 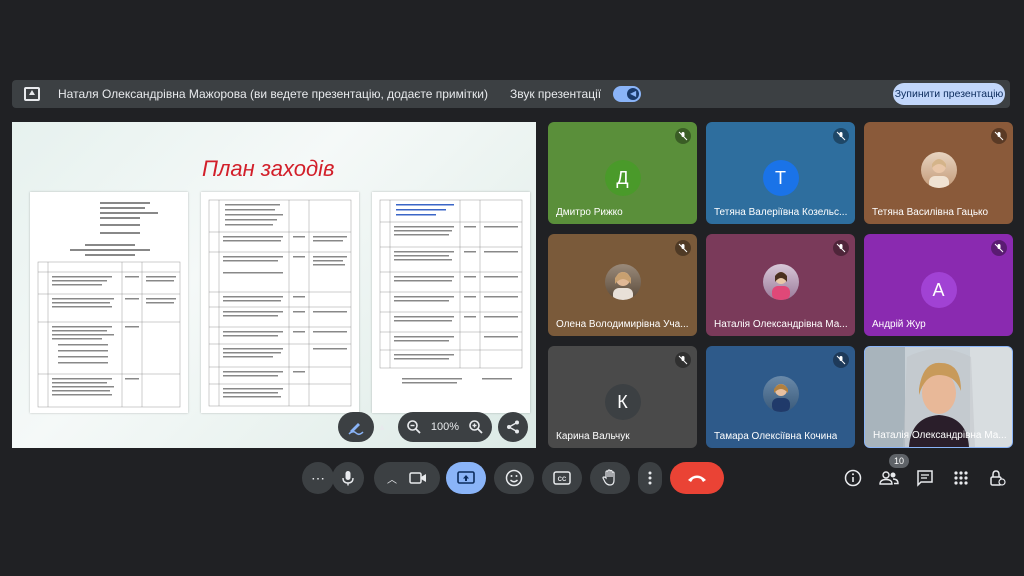 I want to click on zoom-level: 100%, so click(x=445, y=427).